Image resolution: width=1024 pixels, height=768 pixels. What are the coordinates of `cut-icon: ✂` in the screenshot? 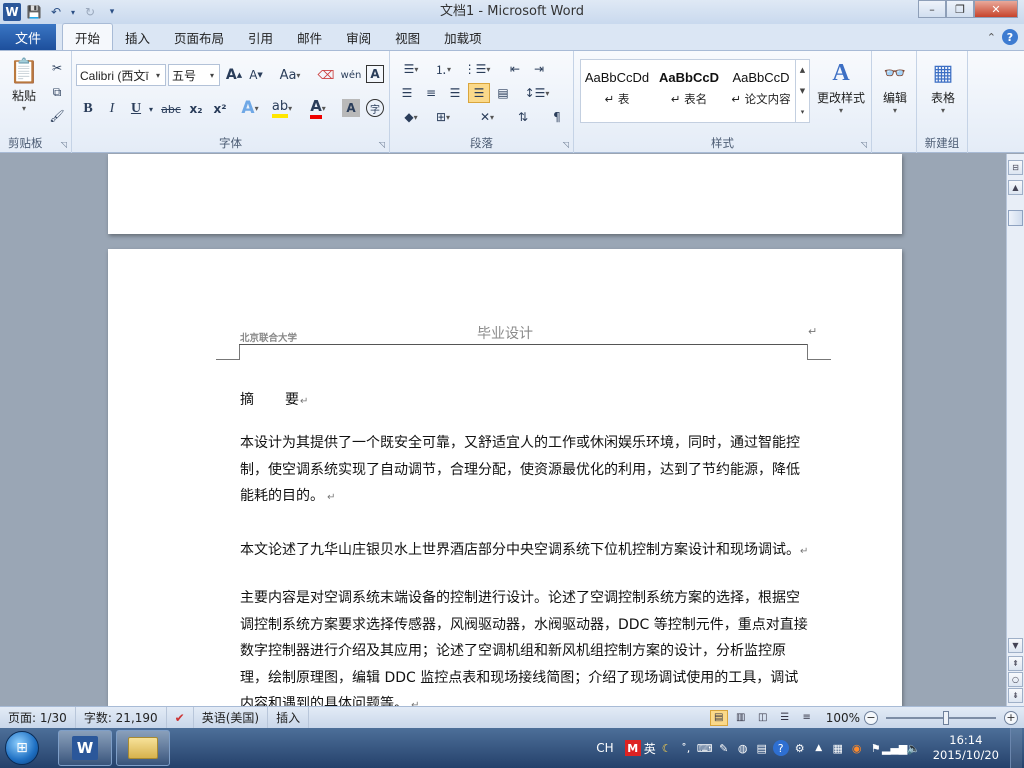 It's located at (57, 68).